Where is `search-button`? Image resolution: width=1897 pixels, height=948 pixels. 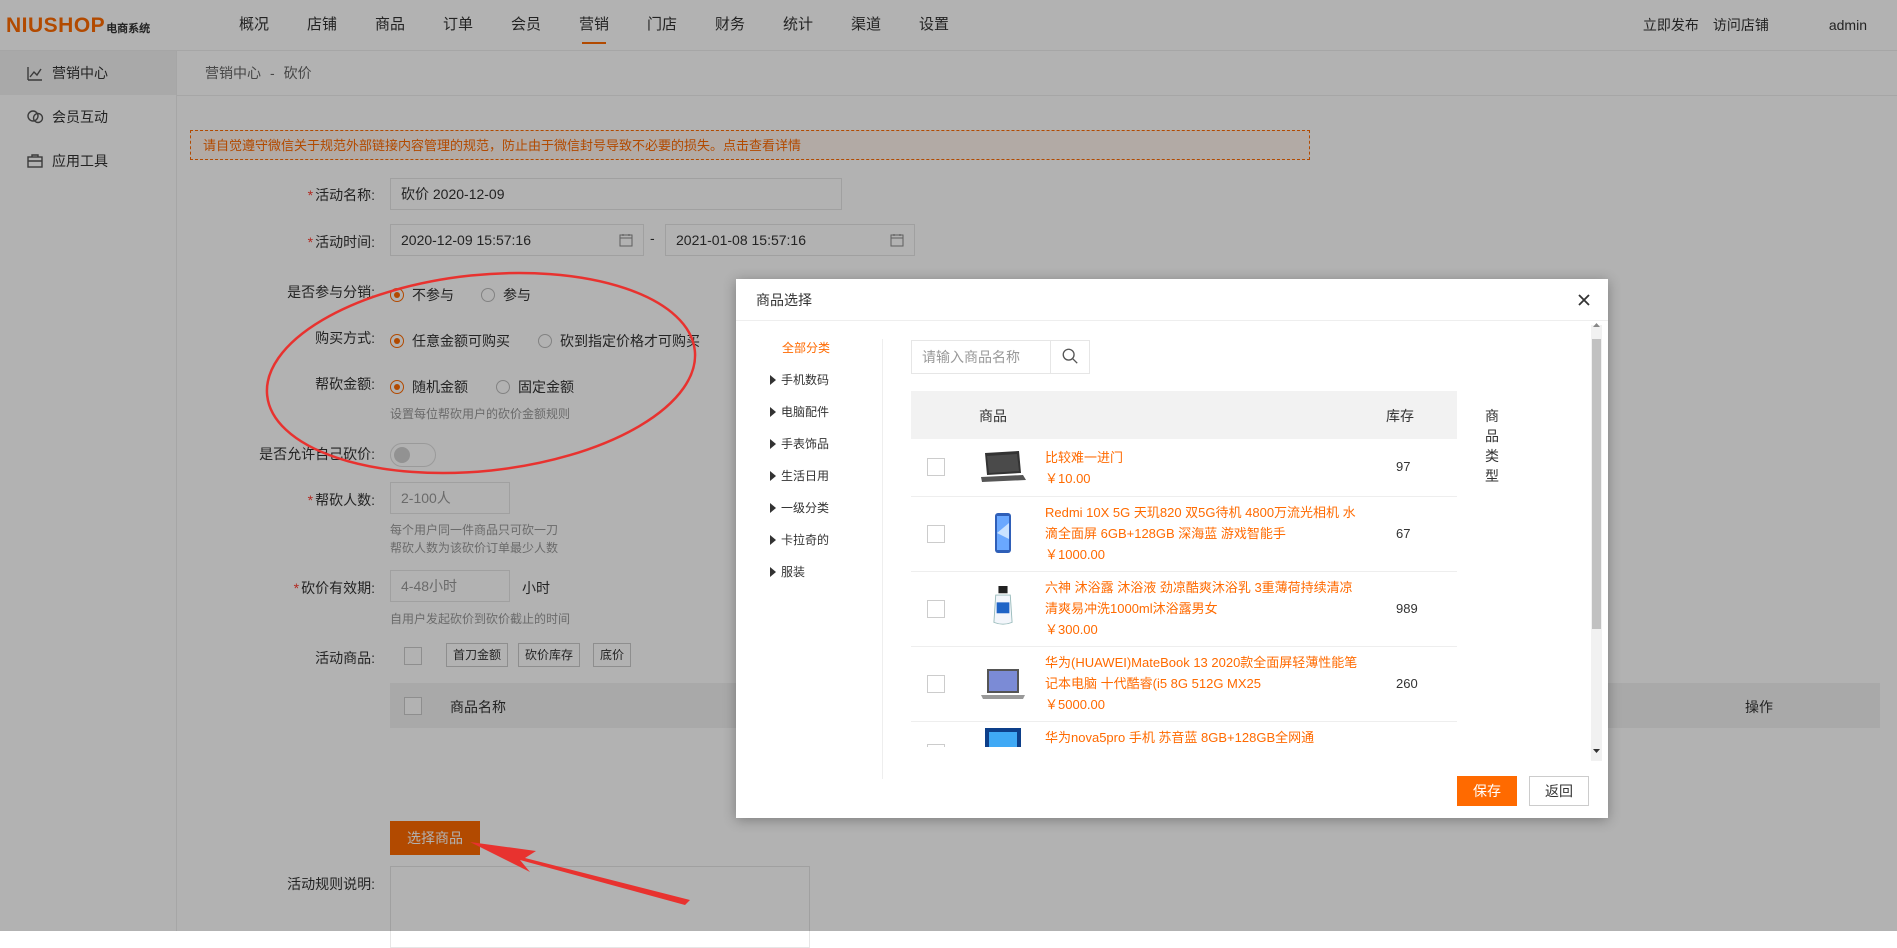 search-button is located at coordinates (1070, 357).